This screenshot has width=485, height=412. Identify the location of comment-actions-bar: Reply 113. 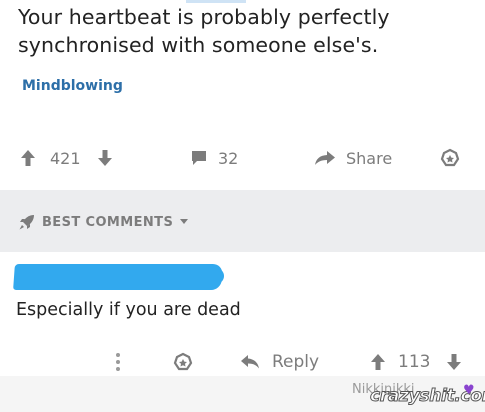
(242, 360).